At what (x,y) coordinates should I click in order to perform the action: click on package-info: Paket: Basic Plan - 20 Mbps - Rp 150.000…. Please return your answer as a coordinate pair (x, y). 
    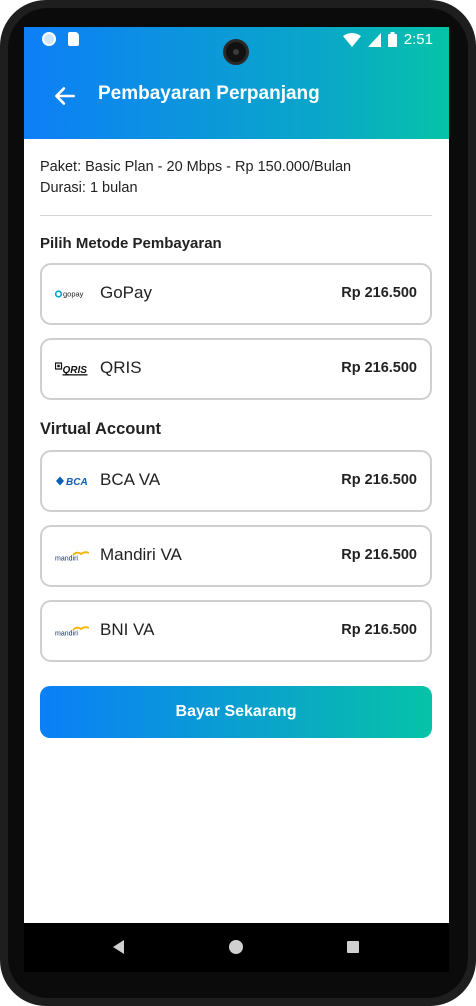
    Looking at the image, I should click on (236, 169).